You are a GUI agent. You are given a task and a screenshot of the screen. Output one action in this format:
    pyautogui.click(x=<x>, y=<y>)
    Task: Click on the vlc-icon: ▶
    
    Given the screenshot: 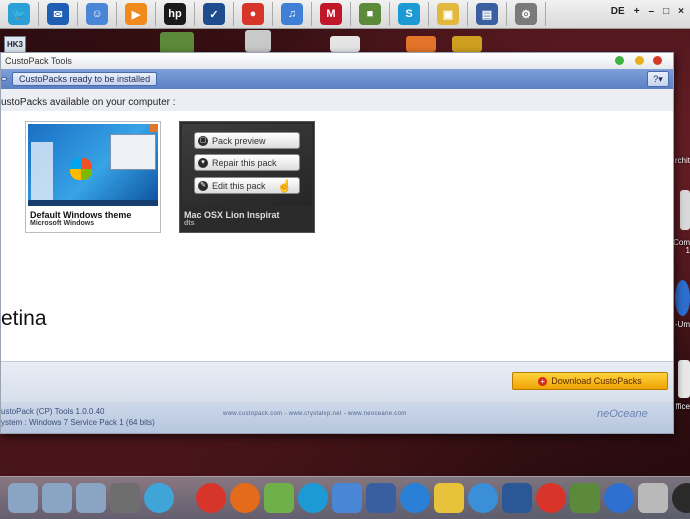 What is the action you would take?
    pyautogui.click(x=136, y=14)
    